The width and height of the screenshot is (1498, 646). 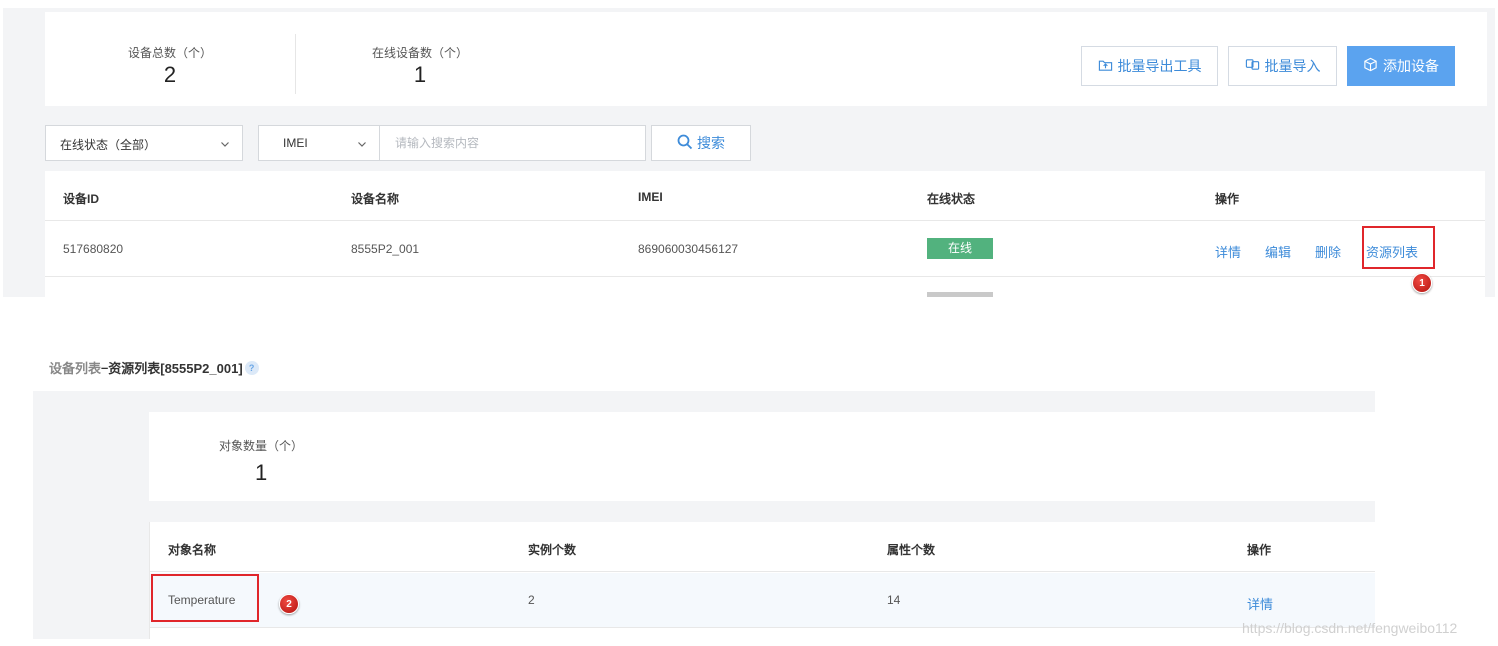 What do you see at coordinates (75, 367) in the screenshot?
I see `breadcrumb-parent: 设备列表` at bounding box center [75, 367].